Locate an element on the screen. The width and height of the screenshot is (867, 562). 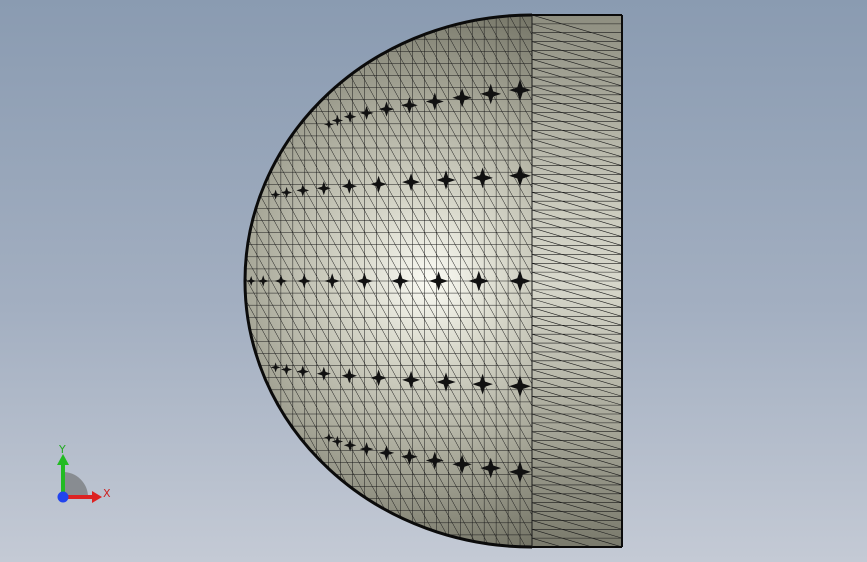
z-axis-dot is located at coordinates (63, 497).